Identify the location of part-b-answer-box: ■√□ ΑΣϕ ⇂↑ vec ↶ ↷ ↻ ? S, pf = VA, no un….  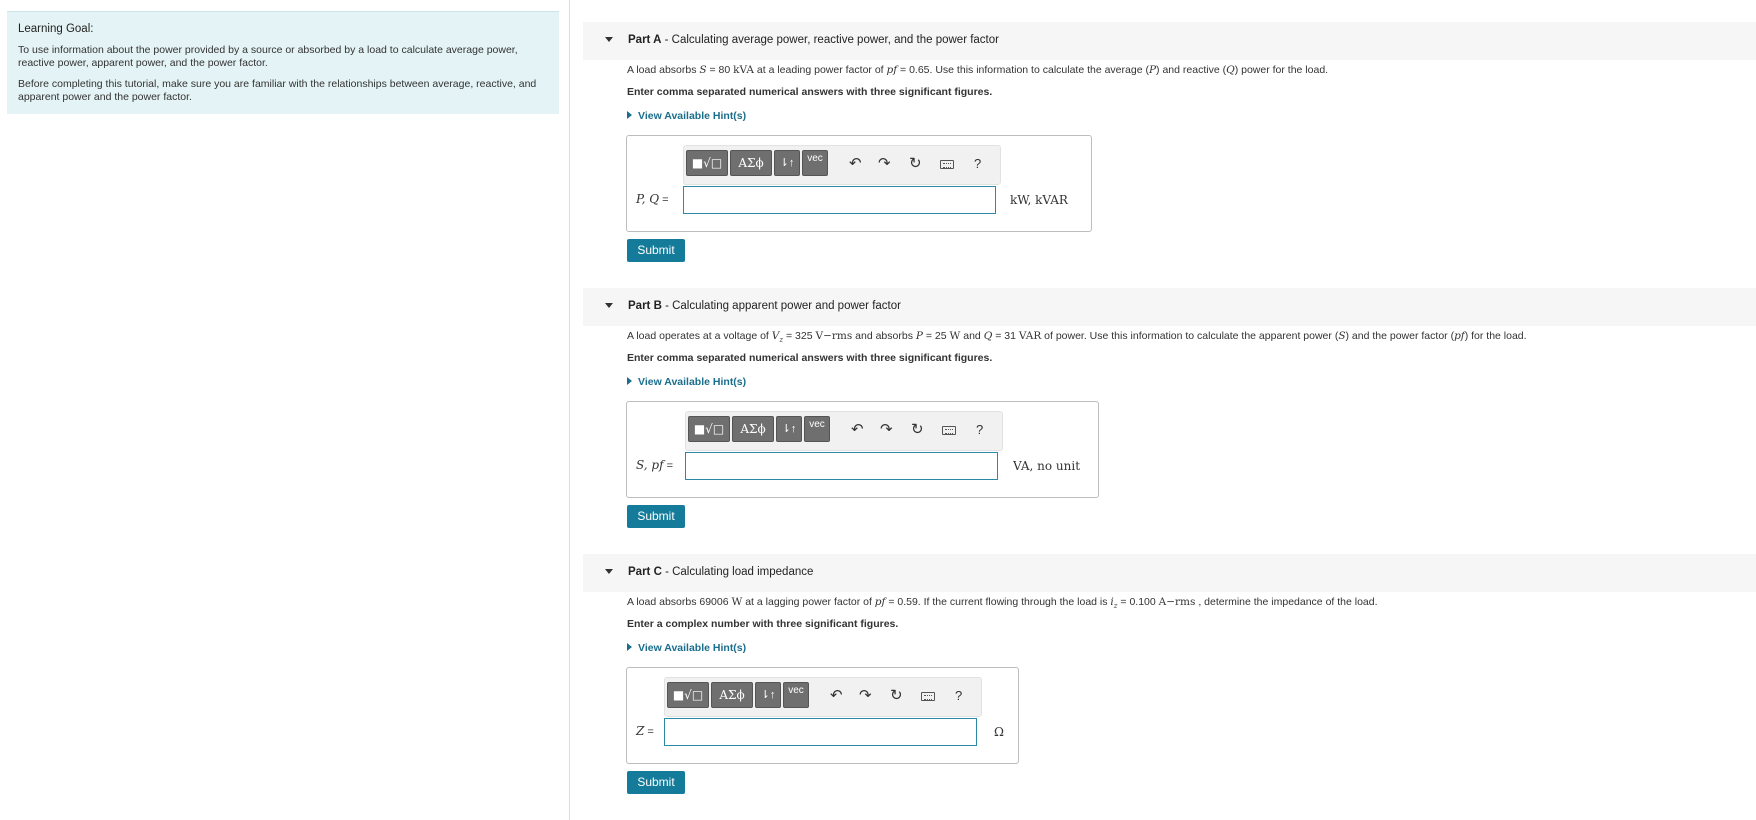
(862, 449).